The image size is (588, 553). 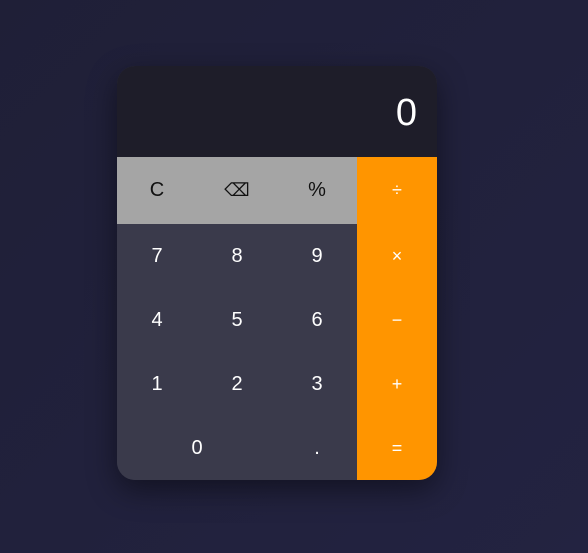 I want to click on digit-9-button: 9, so click(x=317, y=256).